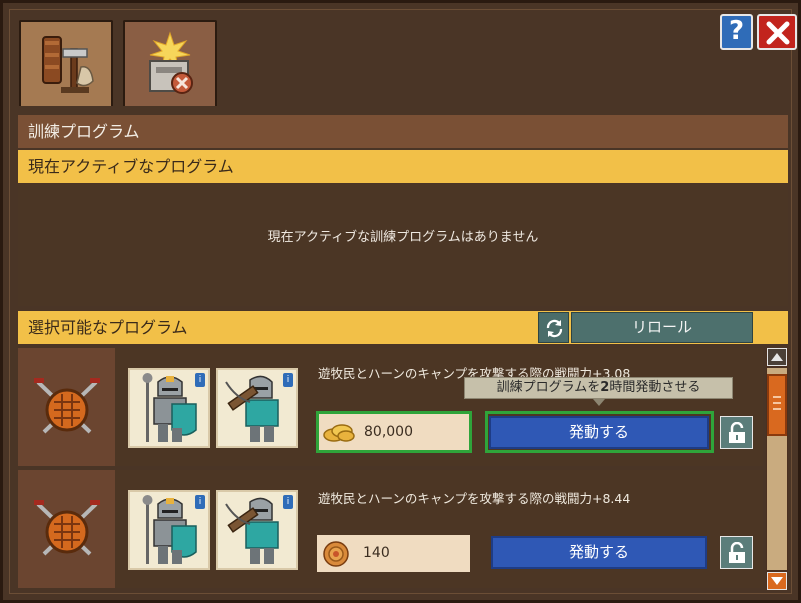 The width and height of the screenshot is (801, 603). I want to click on tab-training, so click(66, 63).